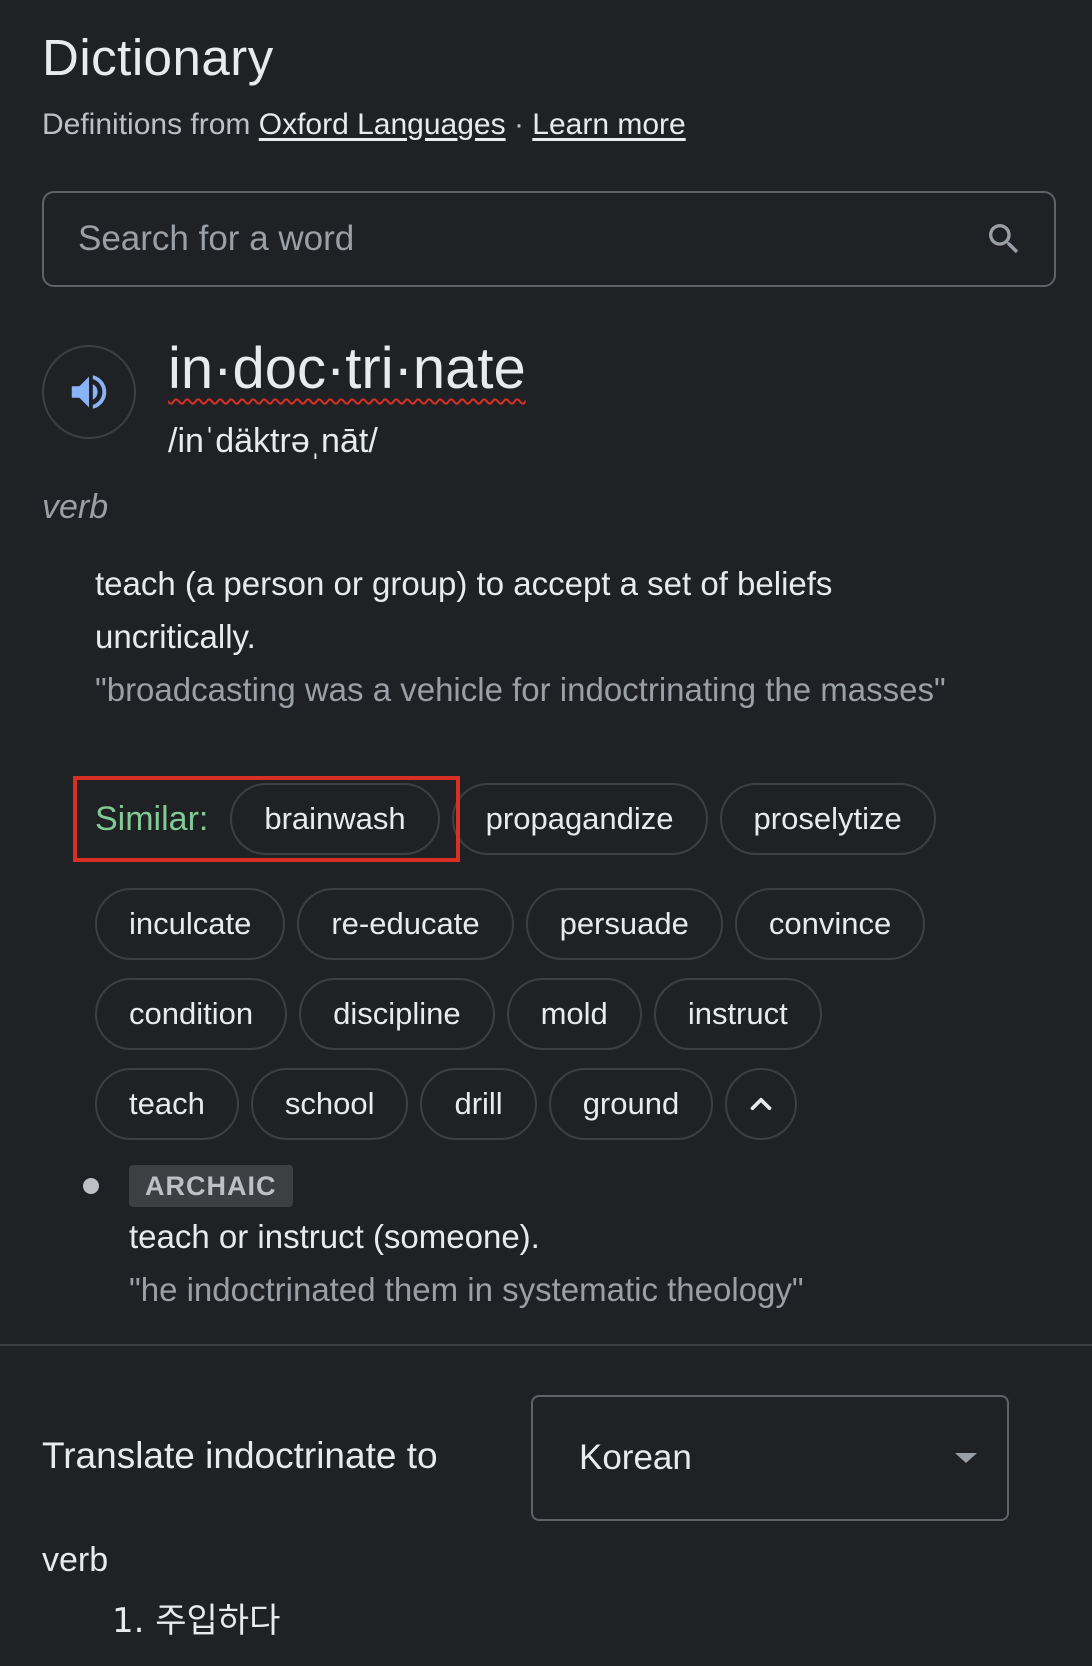 This screenshot has width=1092, height=1666. What do you see at coordinates (405, 924) in the screenshot?
I see `similar-chip: re-educate` at bounding box center [405, 924].